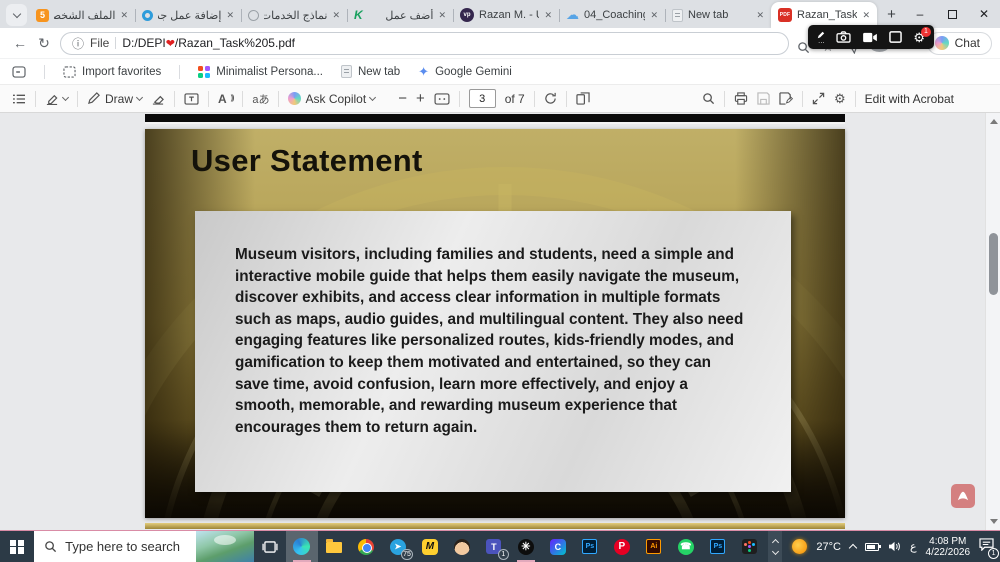 The width and height of the screenshot is (1000, 562). Describe the element at coordinates (763, 98) in the screenshot. I see `save-icon` at that location.